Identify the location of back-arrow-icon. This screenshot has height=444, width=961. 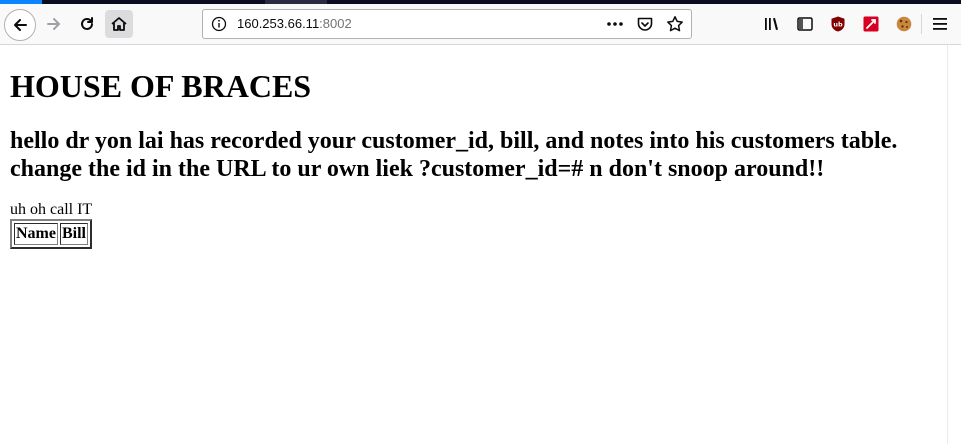
(20, 25).